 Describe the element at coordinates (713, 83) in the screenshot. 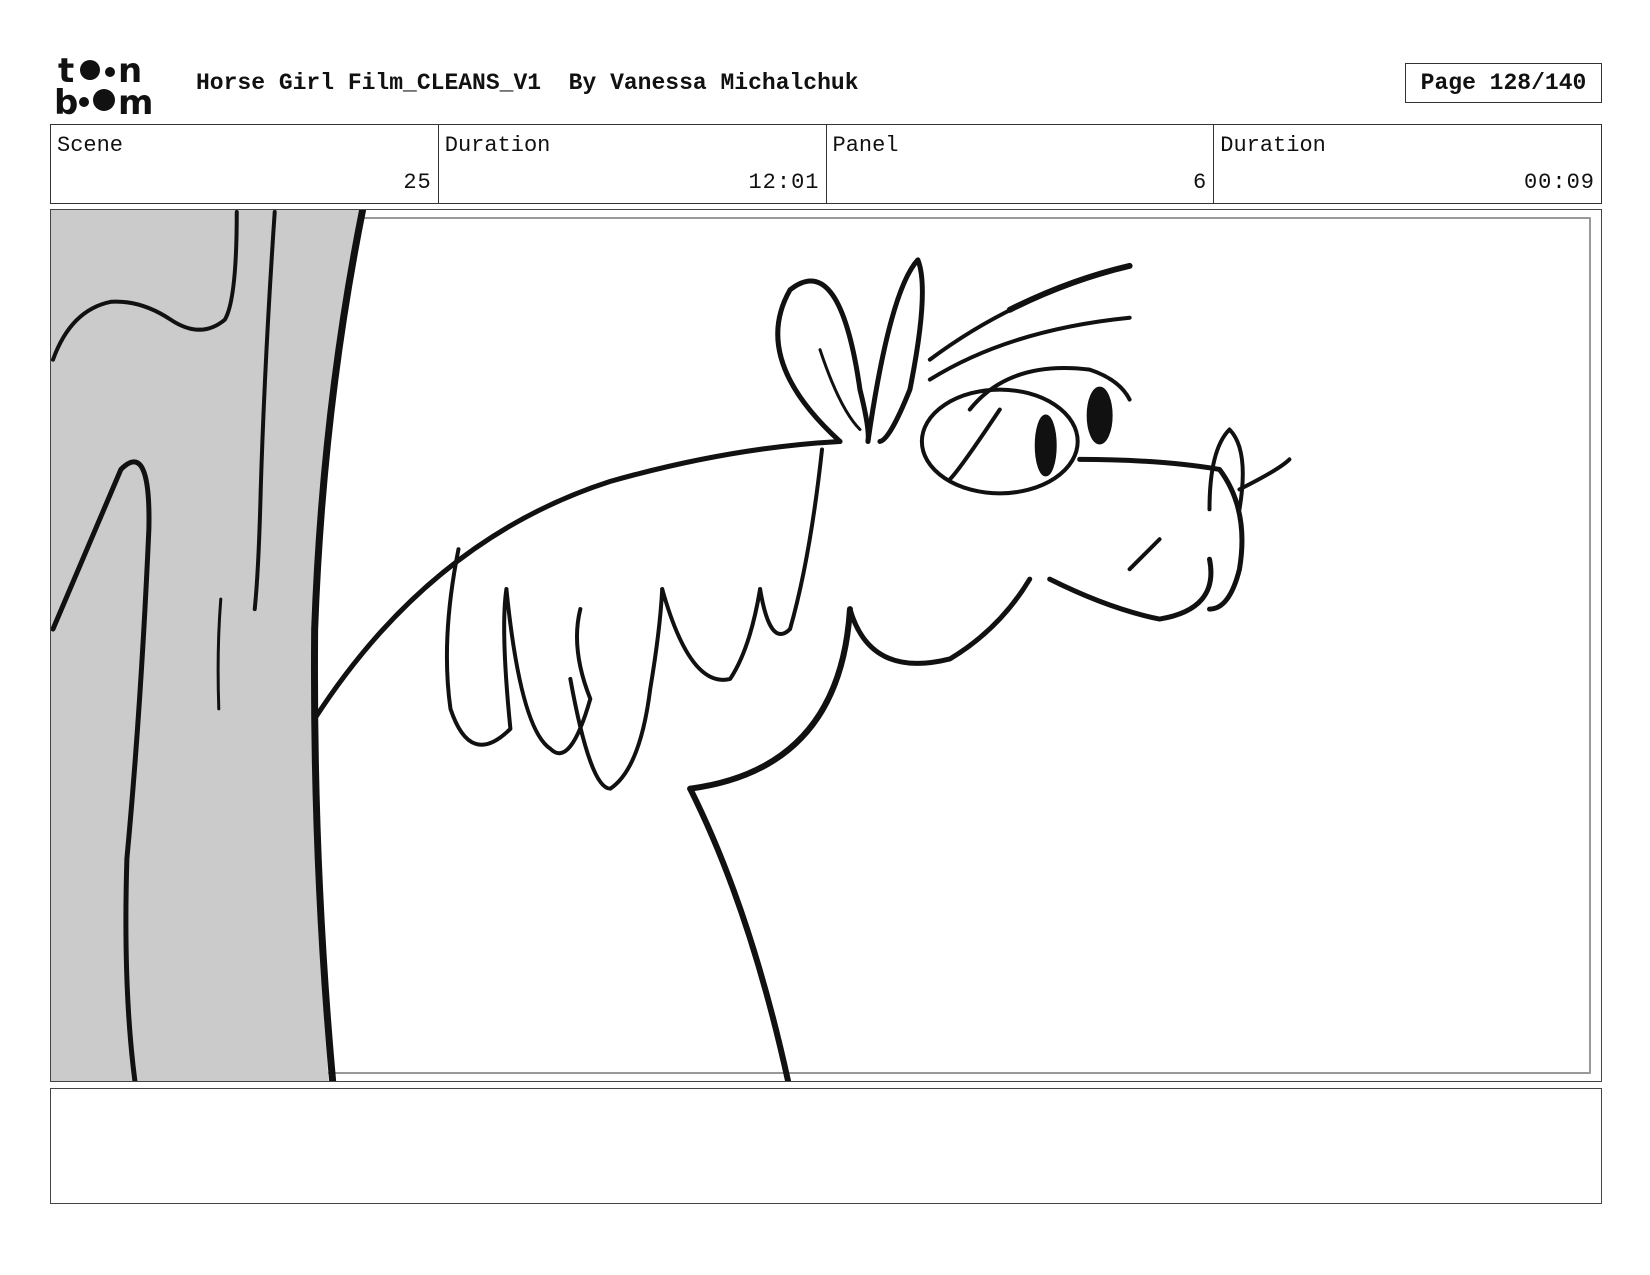

I see `author-credit: By Vanessa Michalchuk` at that location.